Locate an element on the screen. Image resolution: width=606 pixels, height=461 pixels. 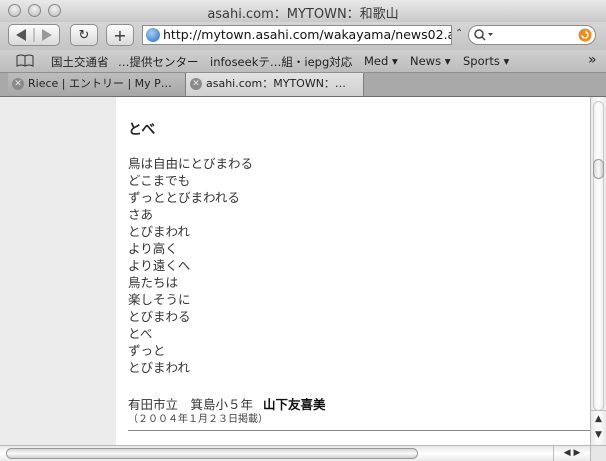
poem-line: 鳥たちは is located at coordinates (153, 282).